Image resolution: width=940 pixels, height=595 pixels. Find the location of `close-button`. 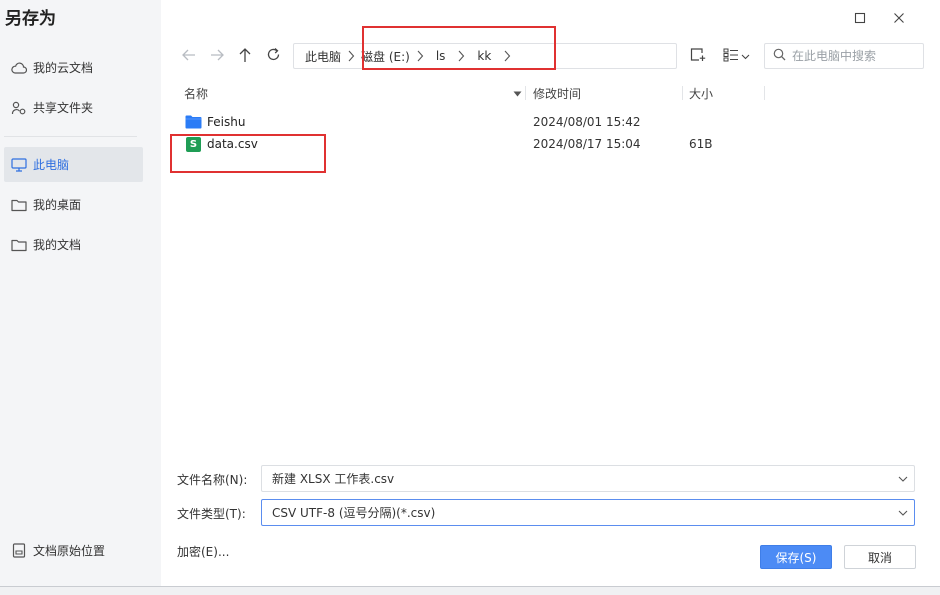

close-button is located at coordinates (899, 19).